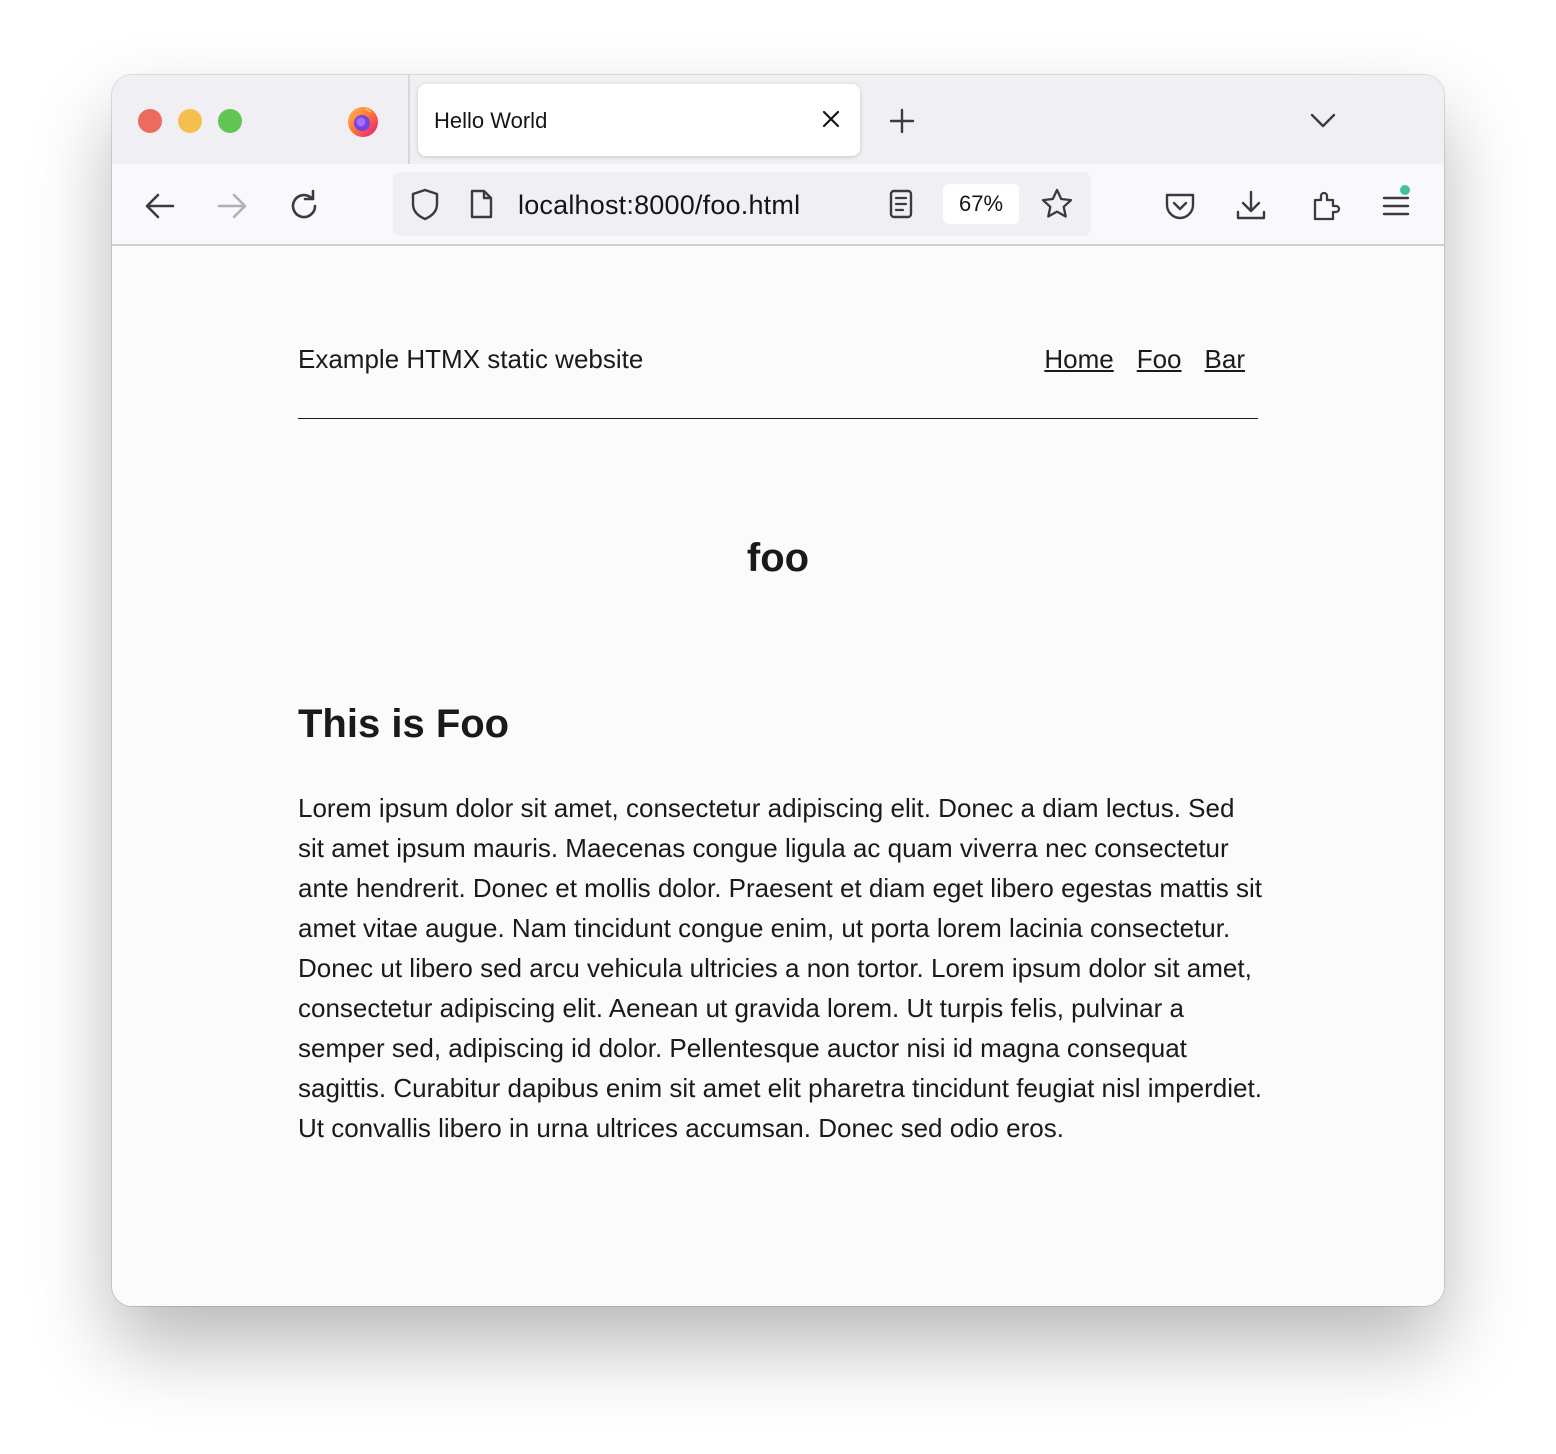 Image resolution: width=1556 pixels, height=1454 pixels. I want to click on shield-icon, so click(425, 204).